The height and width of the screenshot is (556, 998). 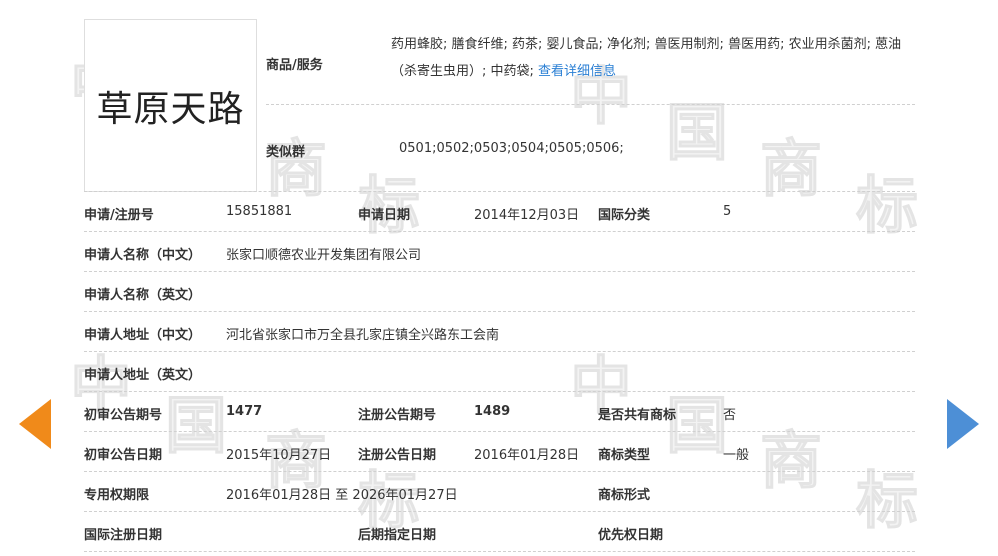 What do you see at coordinates (324, 255) in the screenshot?
I see `applicant-cn-value: 张家口顺德农业开发集团有限公司` at bounding box center [324, 255].